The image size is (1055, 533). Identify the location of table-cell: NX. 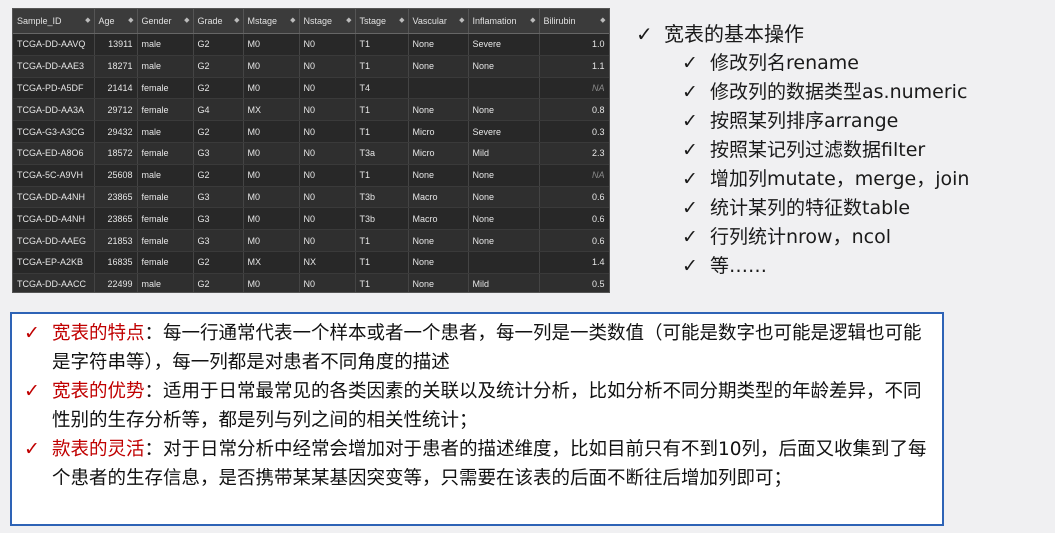
(327, 262).